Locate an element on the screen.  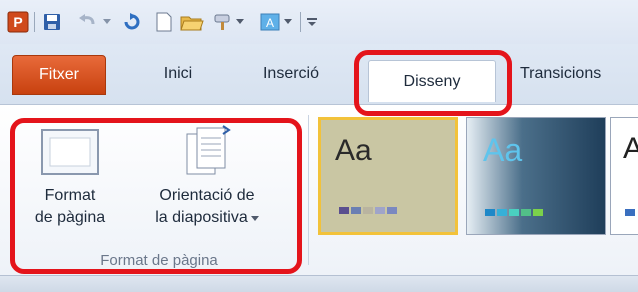
font-color-icon: A is located at coordinates (270, 22).